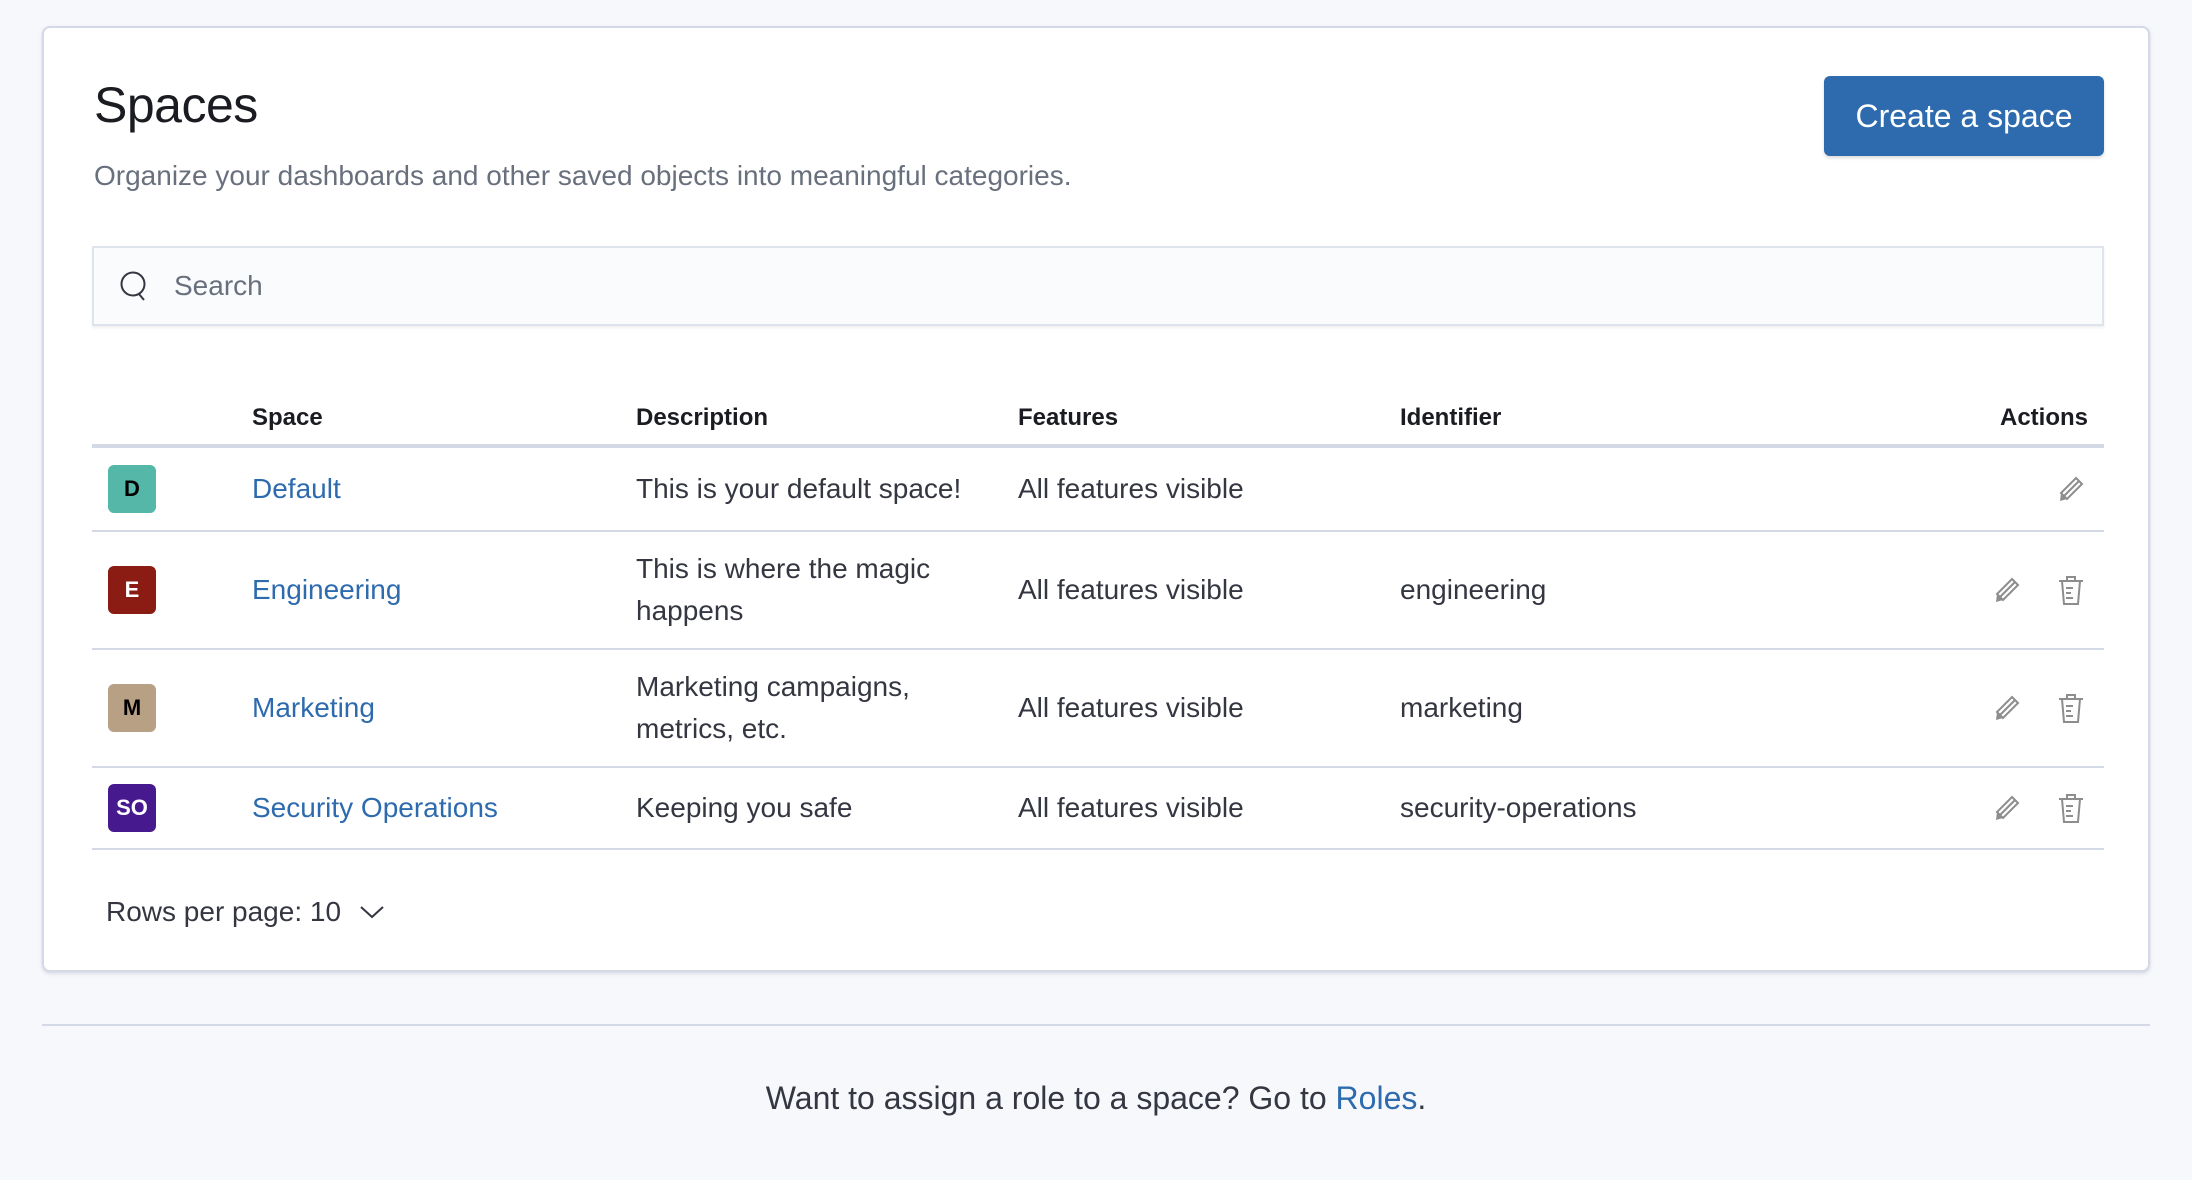 This screenshot has height=1180, width=2192. Describe the element at coordinates (1138, 286) in the screenshot. I see `search-input` at that location.